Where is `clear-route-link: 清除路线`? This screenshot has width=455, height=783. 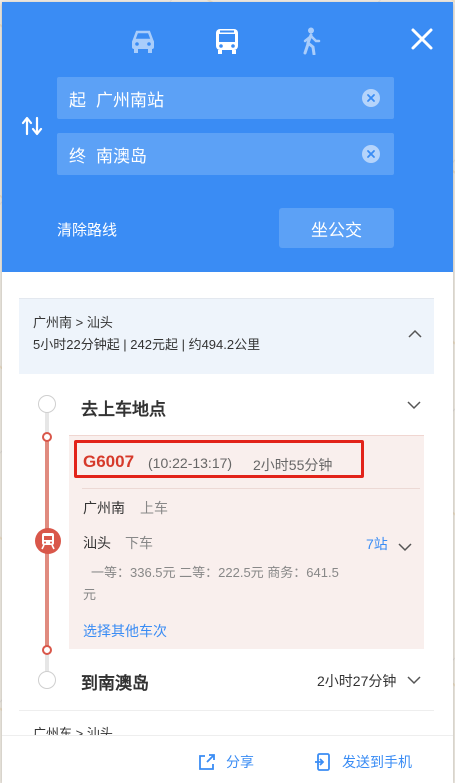 clear-route-link: 清除路线 is located at coordinates (87, 229).